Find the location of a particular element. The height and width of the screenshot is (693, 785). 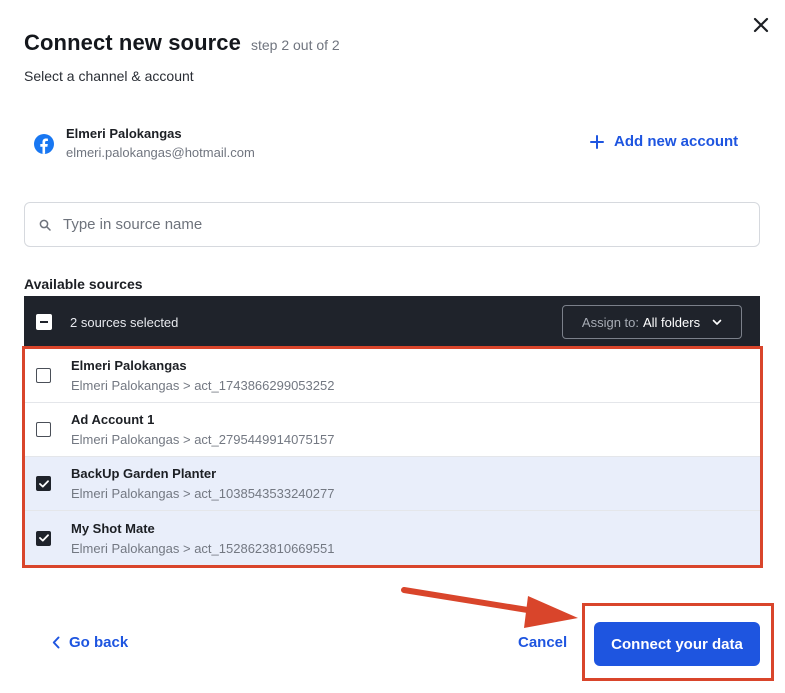

source-name: Ad Account 1 is located at coordinates (113, 419).